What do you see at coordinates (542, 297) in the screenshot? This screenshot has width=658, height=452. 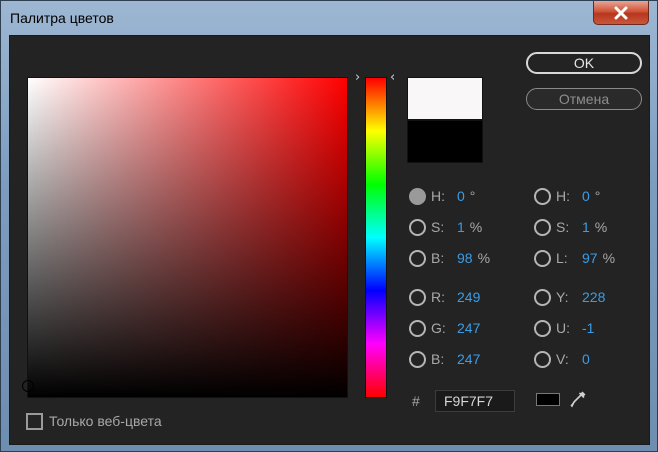 I see `yuv-y-radio` at bounding box center [542, 297].